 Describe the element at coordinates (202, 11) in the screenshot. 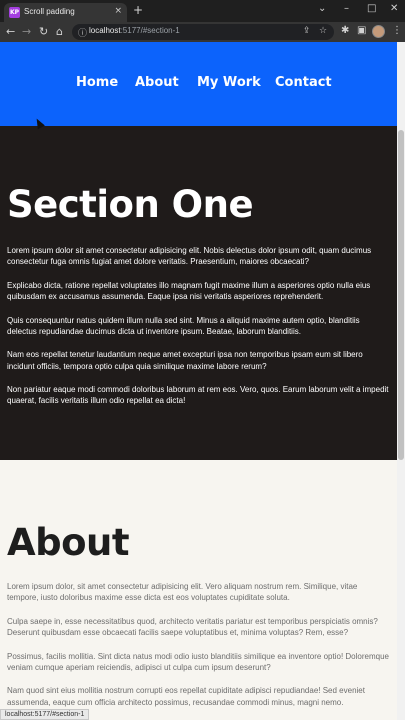

I see `browser-tab-bar: KP Scroll padding × + ⌄ – □ ✕` at that location.